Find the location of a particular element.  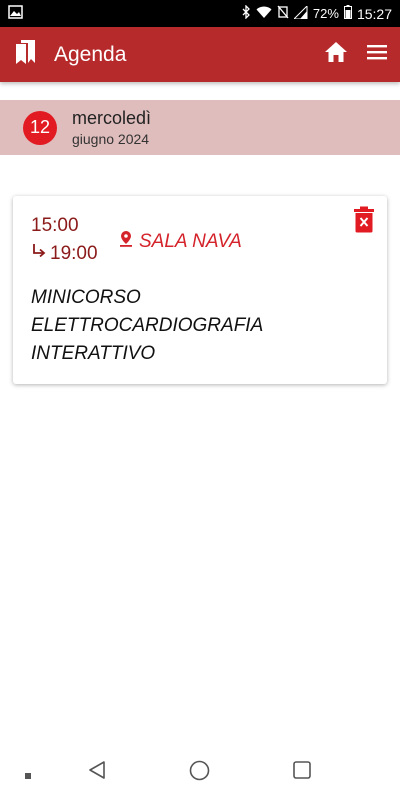

day-badge: 12 is located at coordinates (40, 127).